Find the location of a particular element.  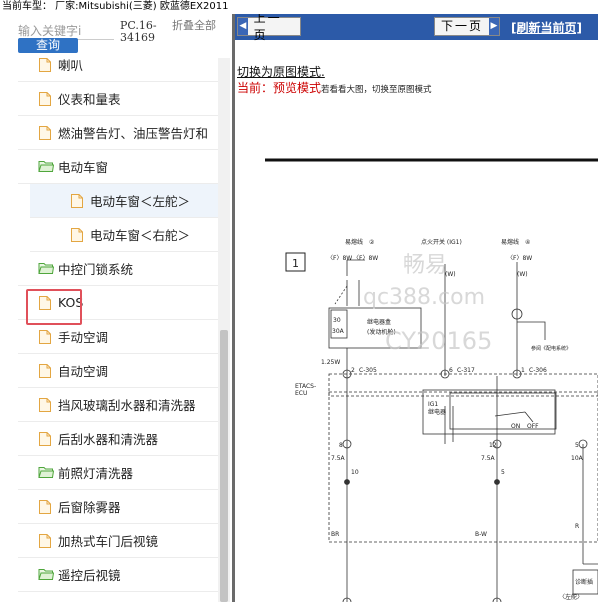

prev-page-button: ◀ 上一页 is located at coordinates (269, 28).